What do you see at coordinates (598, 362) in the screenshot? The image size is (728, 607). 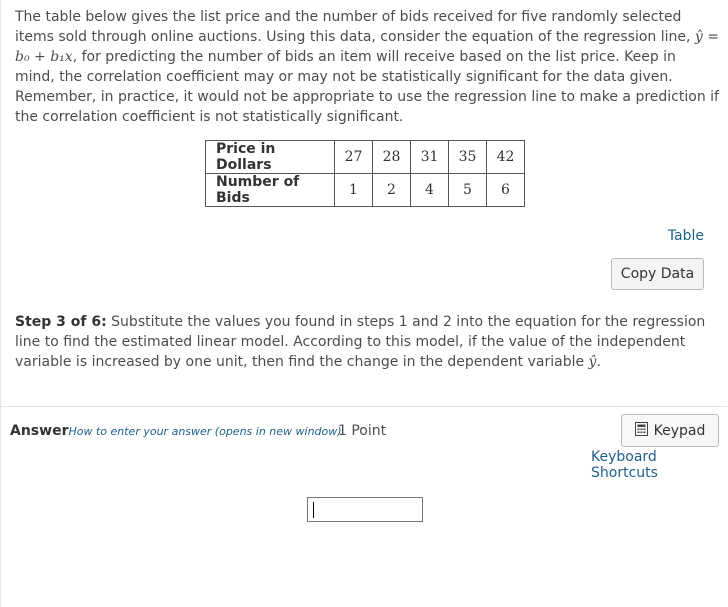 I see `step-end: .` at bounding box center [598, 362].